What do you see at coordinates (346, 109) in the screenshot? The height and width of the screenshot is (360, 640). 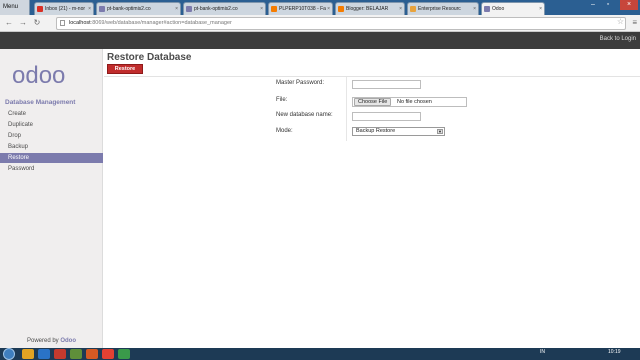 I see `form-column-divider` at bounding box center [346, 109].